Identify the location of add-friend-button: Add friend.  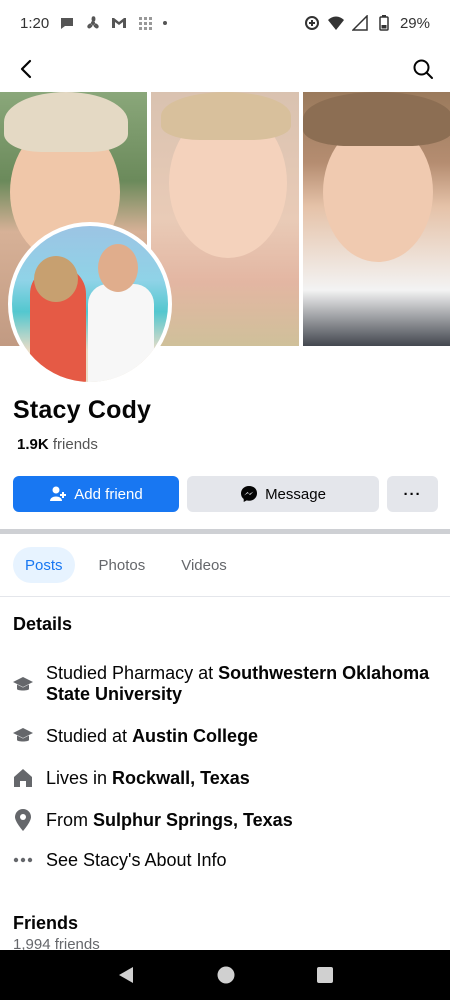
(96, 494).